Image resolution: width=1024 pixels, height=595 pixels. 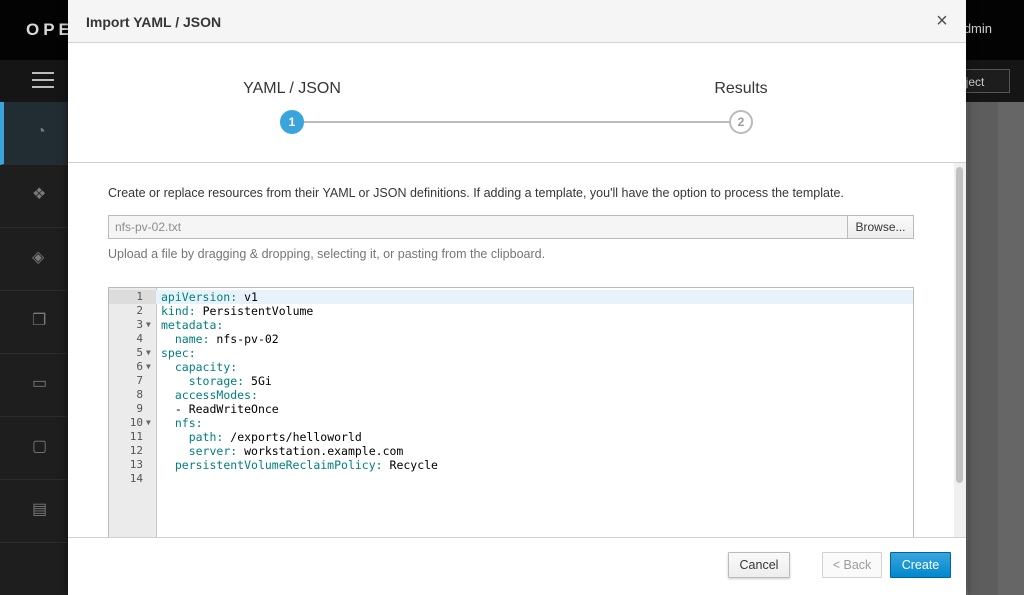 I want to click on dialog-scrollbar, so click(x=960, y=350).